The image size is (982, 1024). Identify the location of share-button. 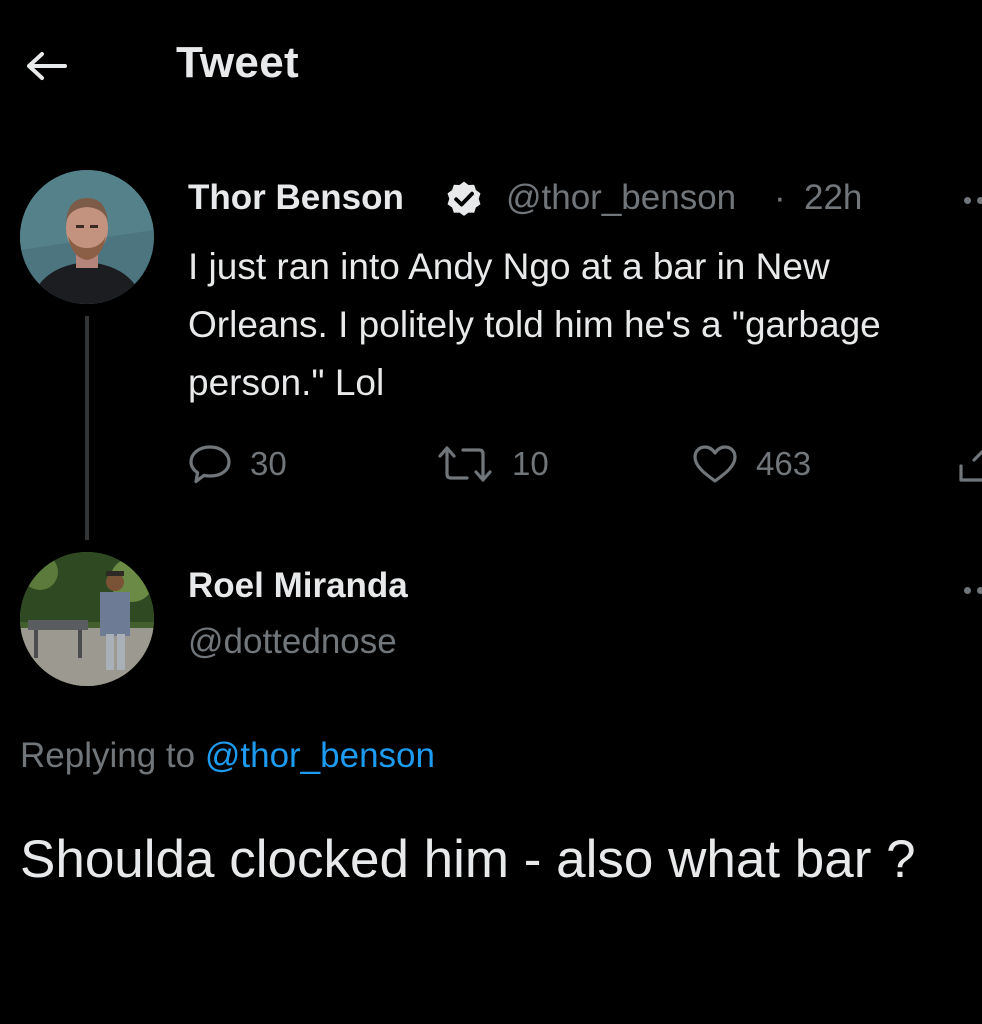
(970, 464).